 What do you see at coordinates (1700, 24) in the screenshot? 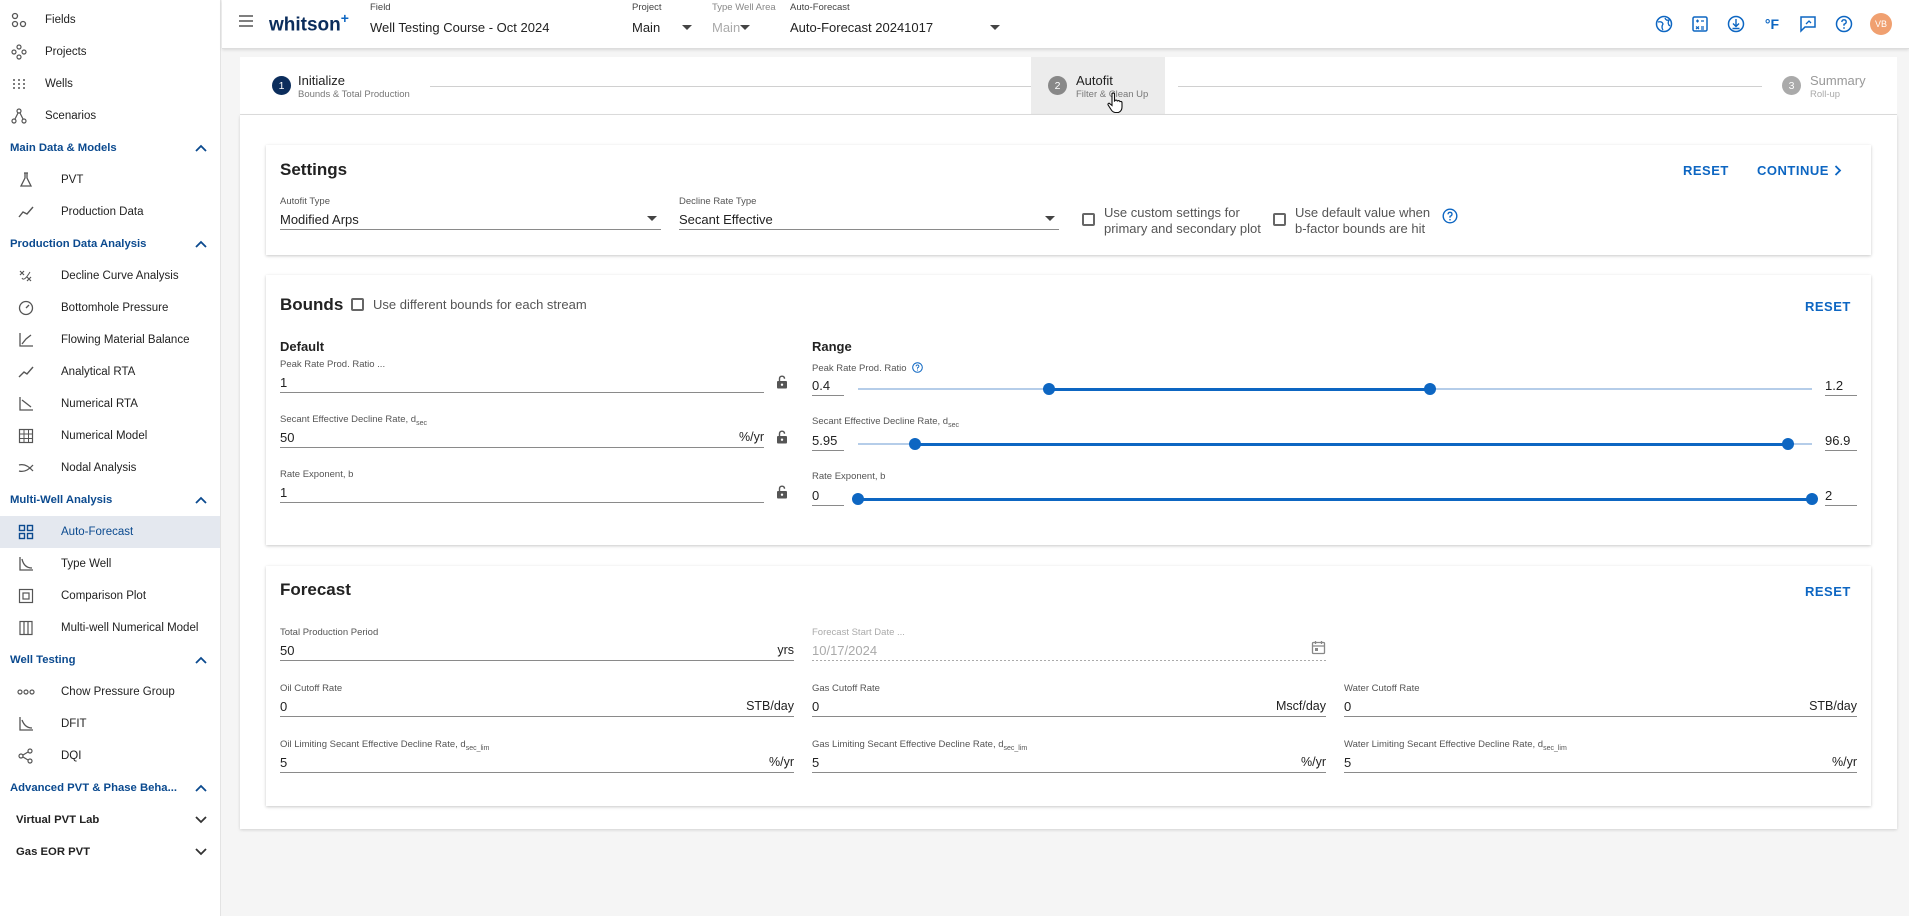
I see `calculator-icon` at bounding box center [1700, 24].